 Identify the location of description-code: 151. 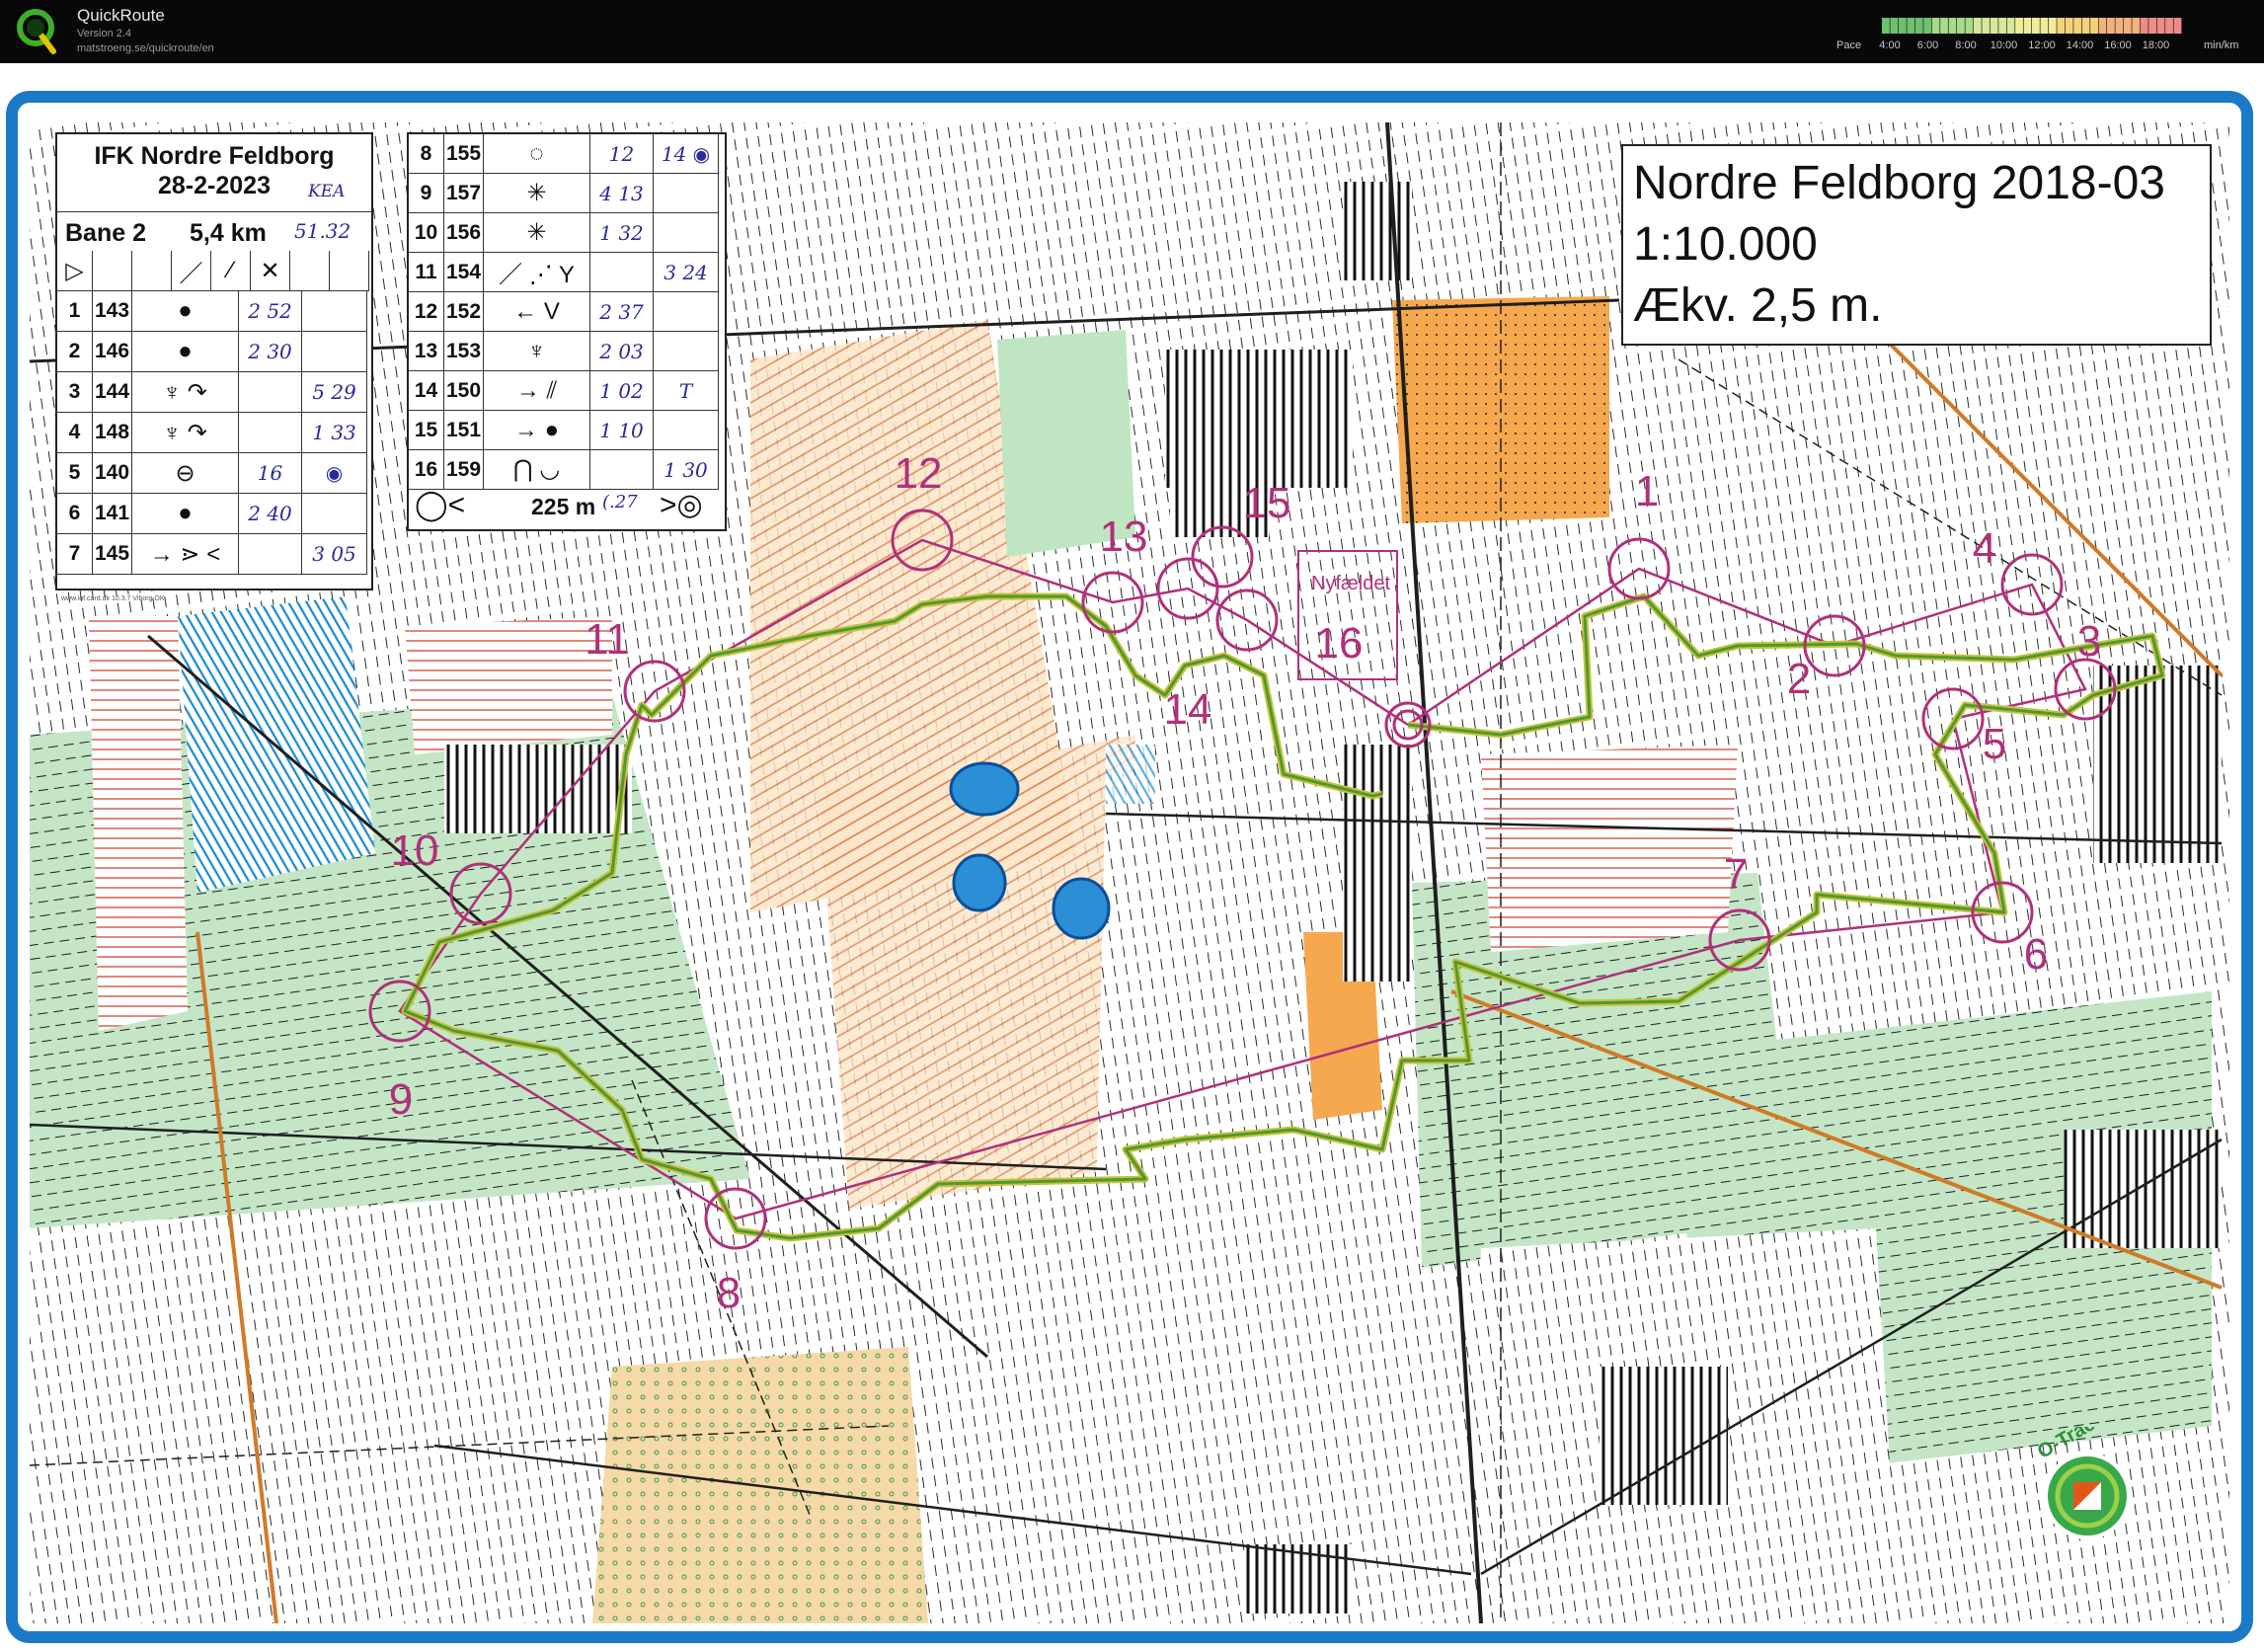
(464, 430).